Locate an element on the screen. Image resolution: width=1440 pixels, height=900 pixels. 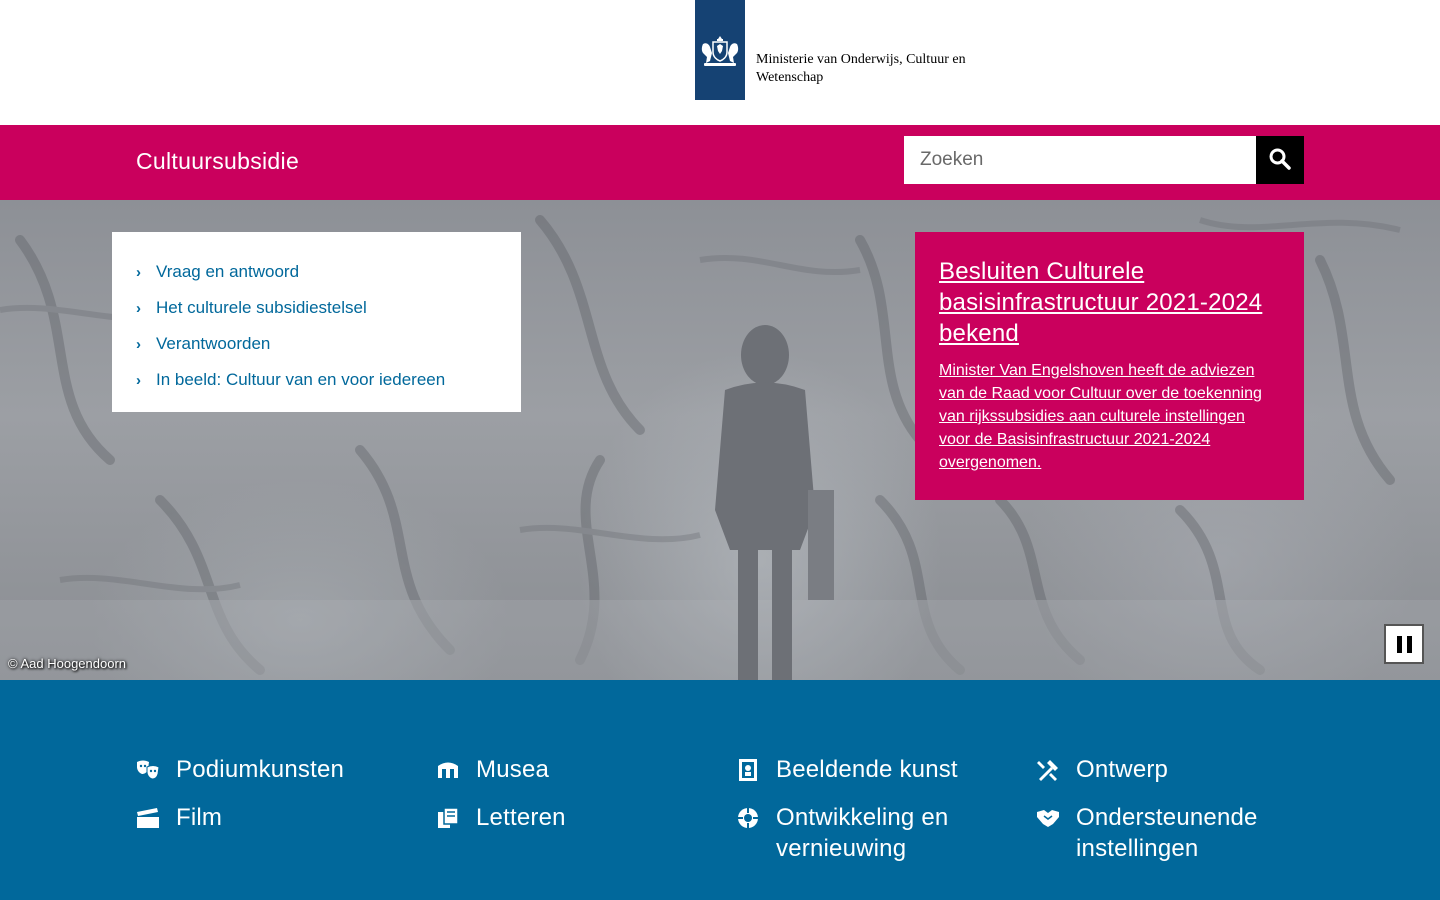
design-tools-icon is located at coordinates (1047, 770).